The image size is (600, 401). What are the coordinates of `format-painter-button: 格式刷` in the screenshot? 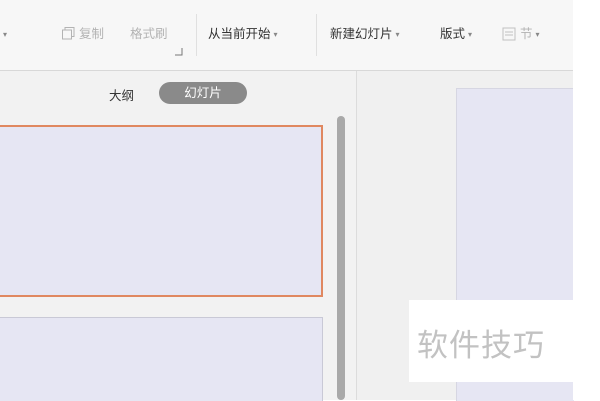 It's located at (149, 34).